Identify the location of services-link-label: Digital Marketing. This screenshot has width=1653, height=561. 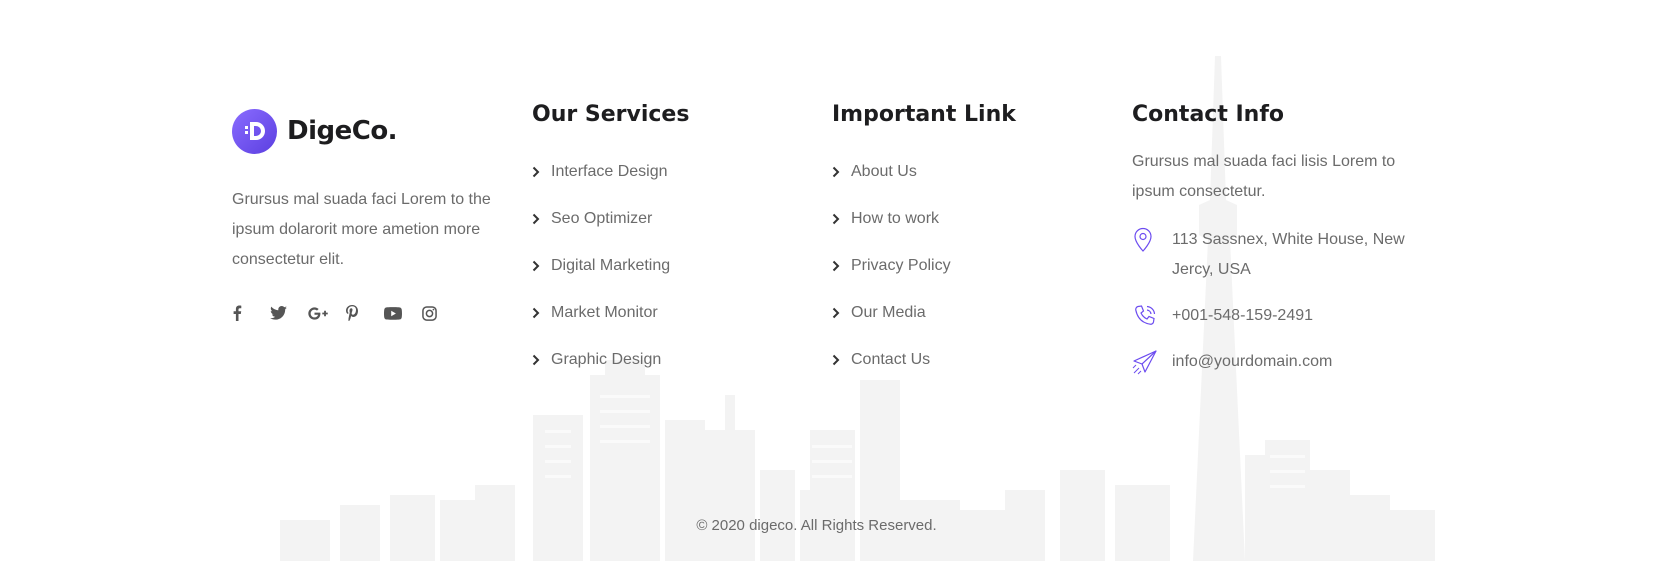
(611, 265).